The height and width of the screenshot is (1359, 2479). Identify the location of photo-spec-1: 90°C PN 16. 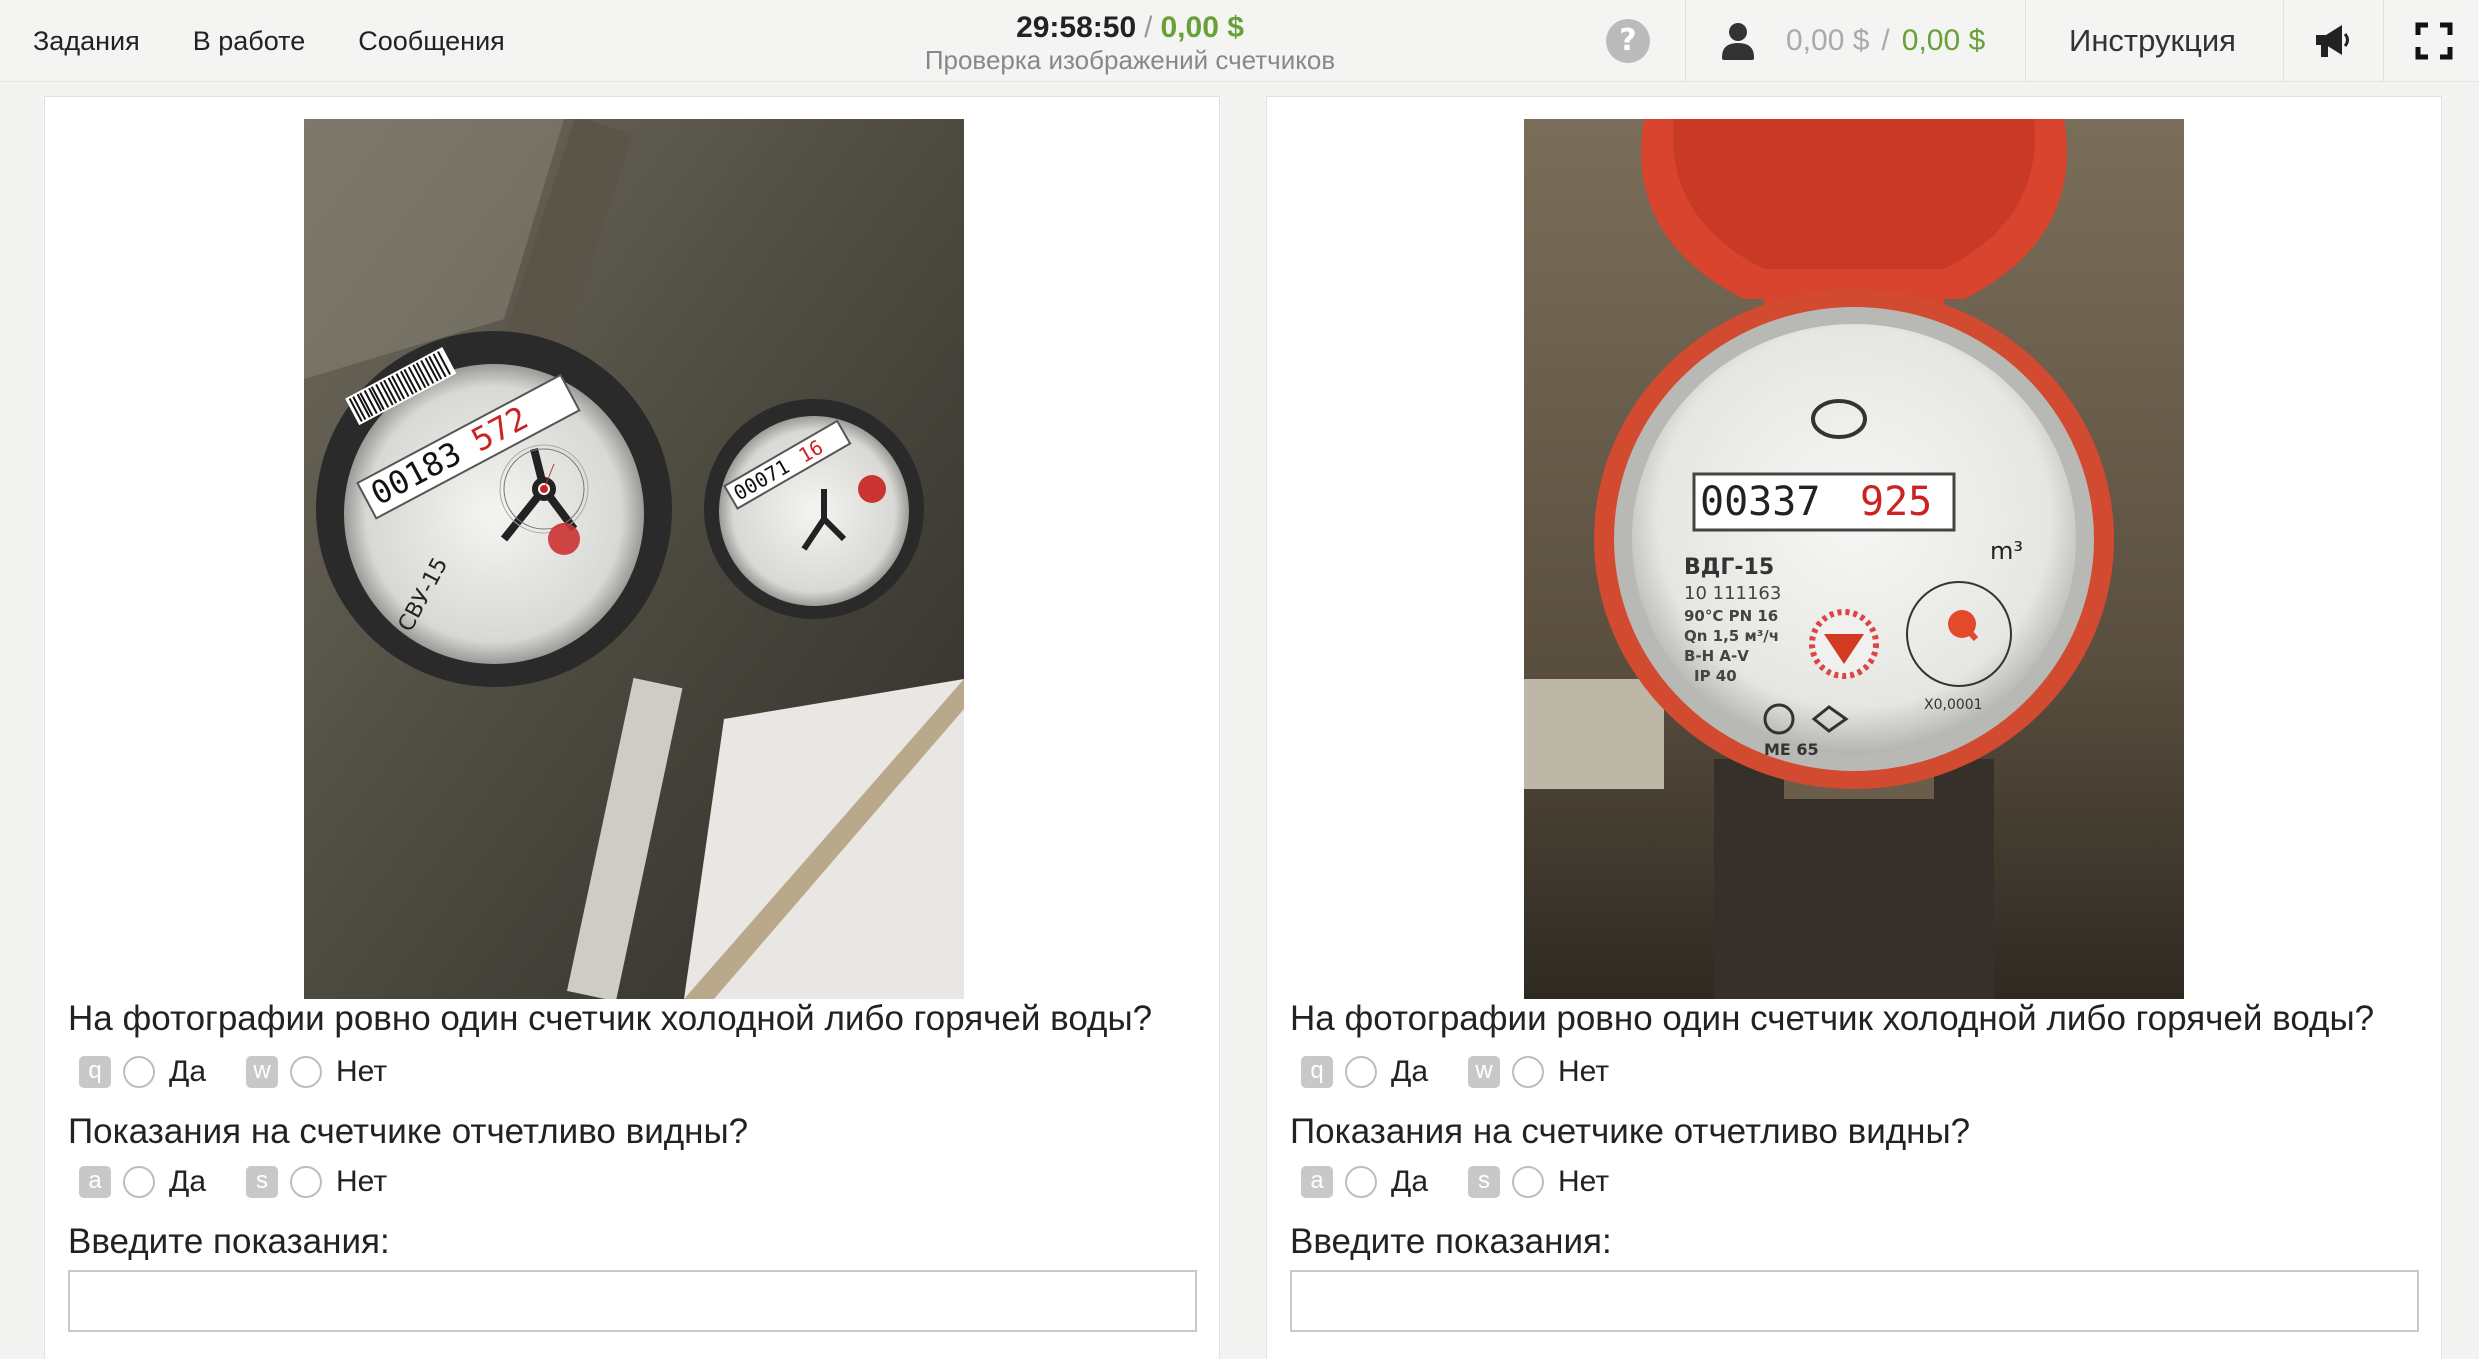
(1731, 616).